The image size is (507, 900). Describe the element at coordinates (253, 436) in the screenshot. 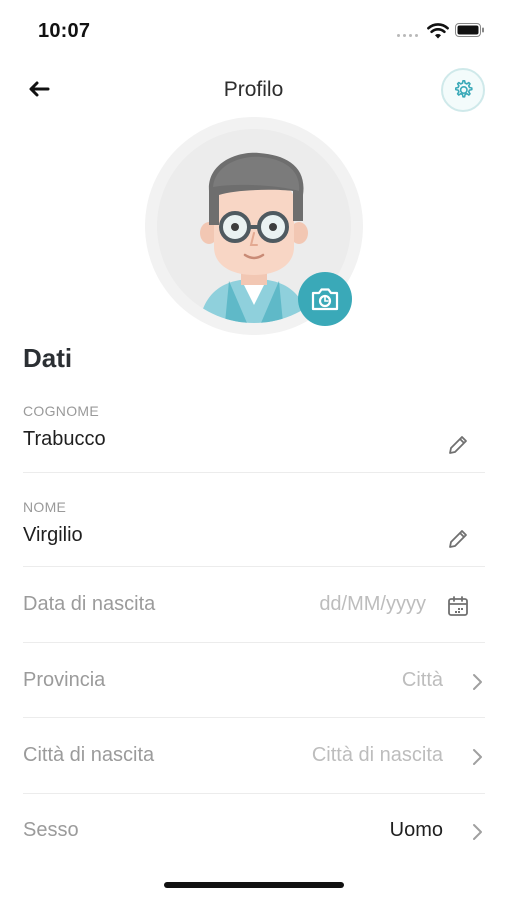

I see `cognome-field: COGNOME Trabucco` at that location.